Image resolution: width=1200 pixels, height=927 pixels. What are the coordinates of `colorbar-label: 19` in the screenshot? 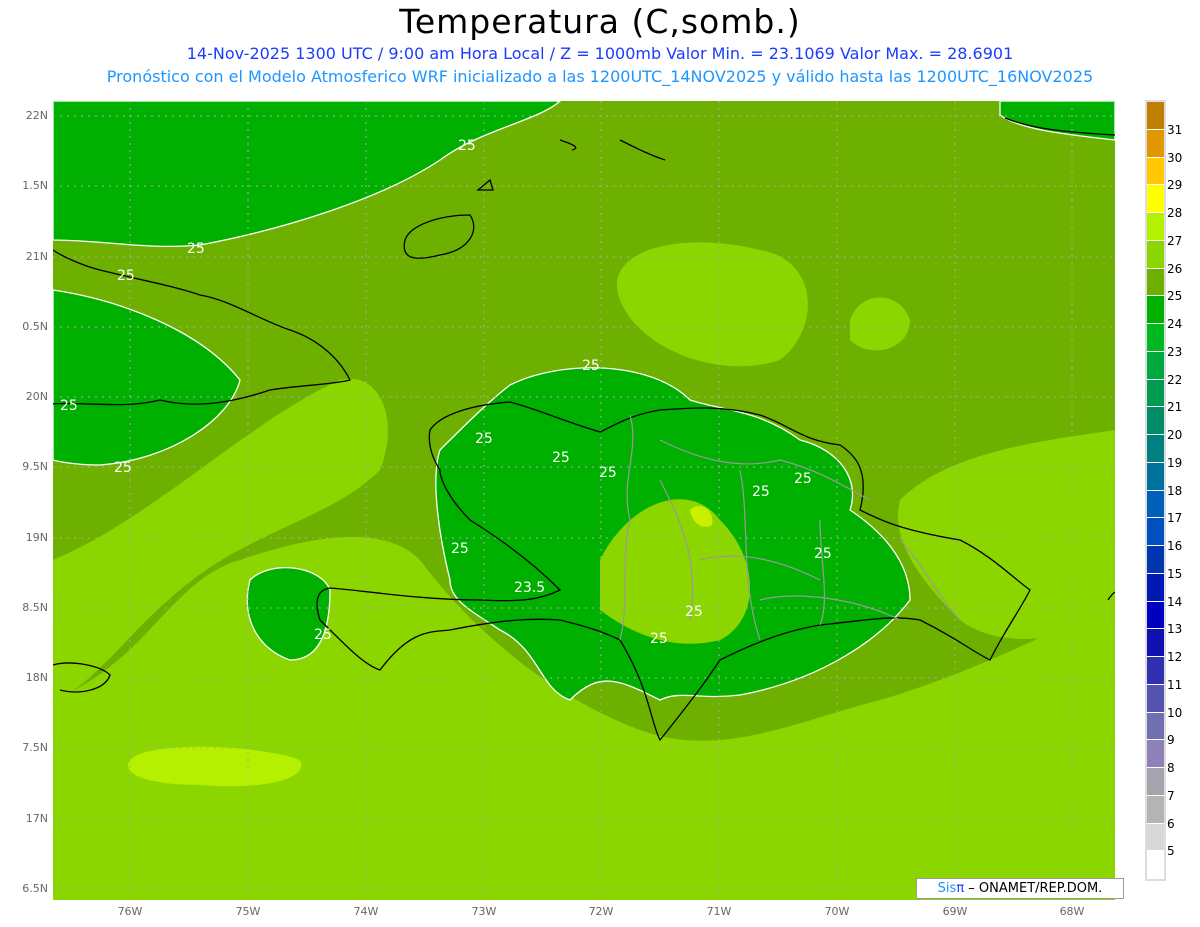 It's located at (1175, 462).